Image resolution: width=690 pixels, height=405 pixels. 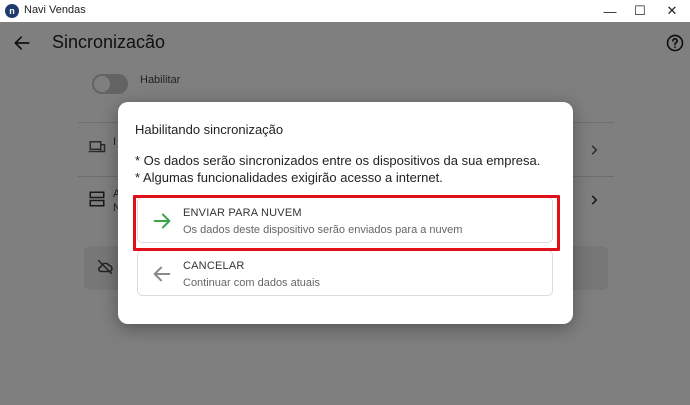 What do you see at coordinates (162, 221) in the screenshot?
I see `arrow-right-icon` at bounding box center [162, 221].